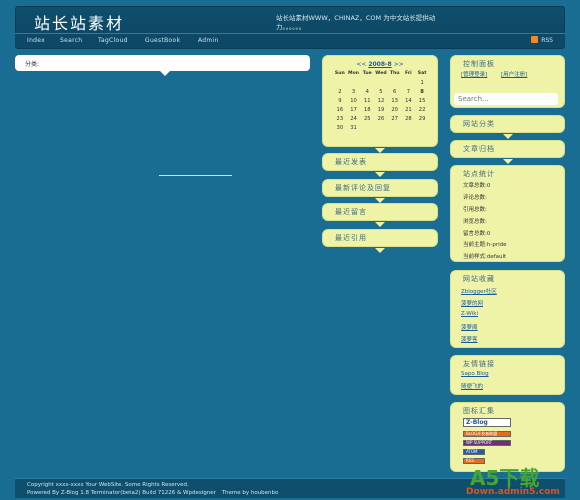  I want to click on cal-day: 6, so click(395, 91).